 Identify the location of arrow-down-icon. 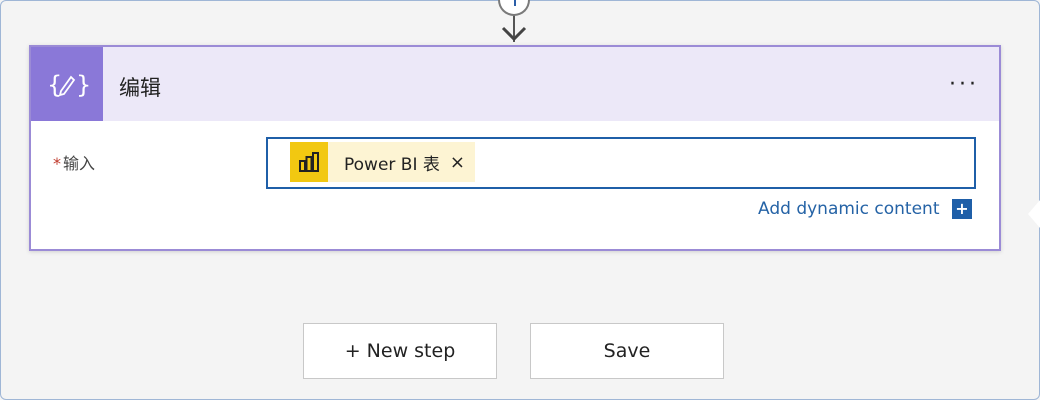
(514, 34).